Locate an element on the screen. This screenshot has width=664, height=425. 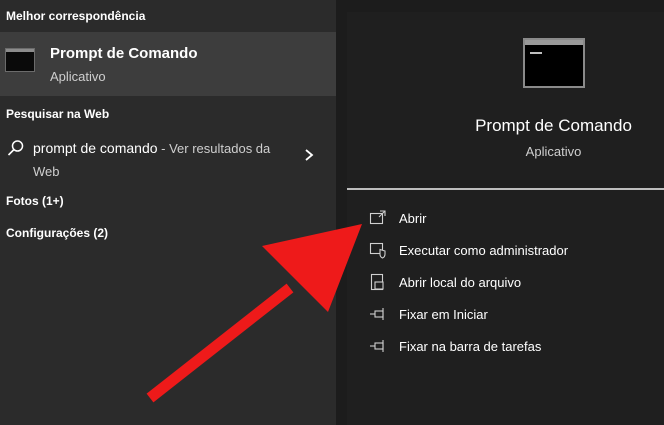
divider is located at coordinates (505, 189).